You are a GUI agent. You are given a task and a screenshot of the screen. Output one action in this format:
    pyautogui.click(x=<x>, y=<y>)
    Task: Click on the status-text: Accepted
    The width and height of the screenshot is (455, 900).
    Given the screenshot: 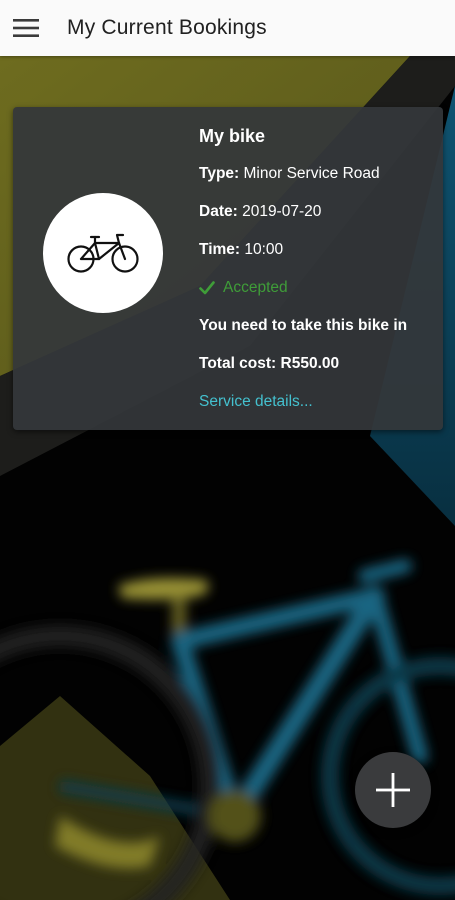 What is the action you would take?
    pyautogui.click(x=255, y=287)
    